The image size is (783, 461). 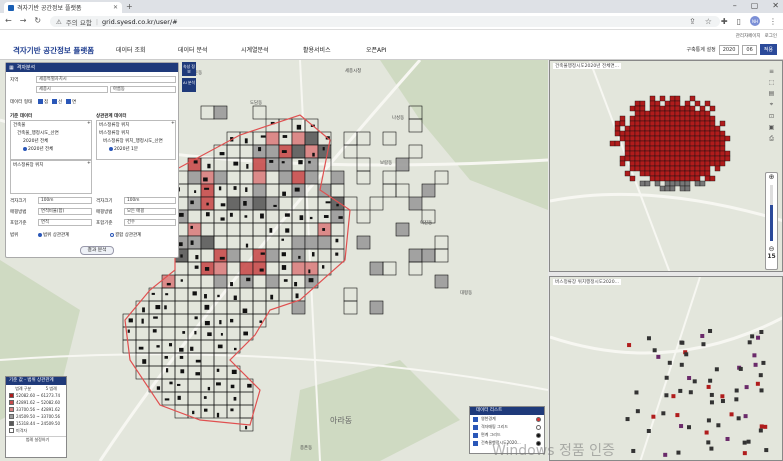 I want to click on sub-region2-select: 아름동, so click(x=143, y=89).